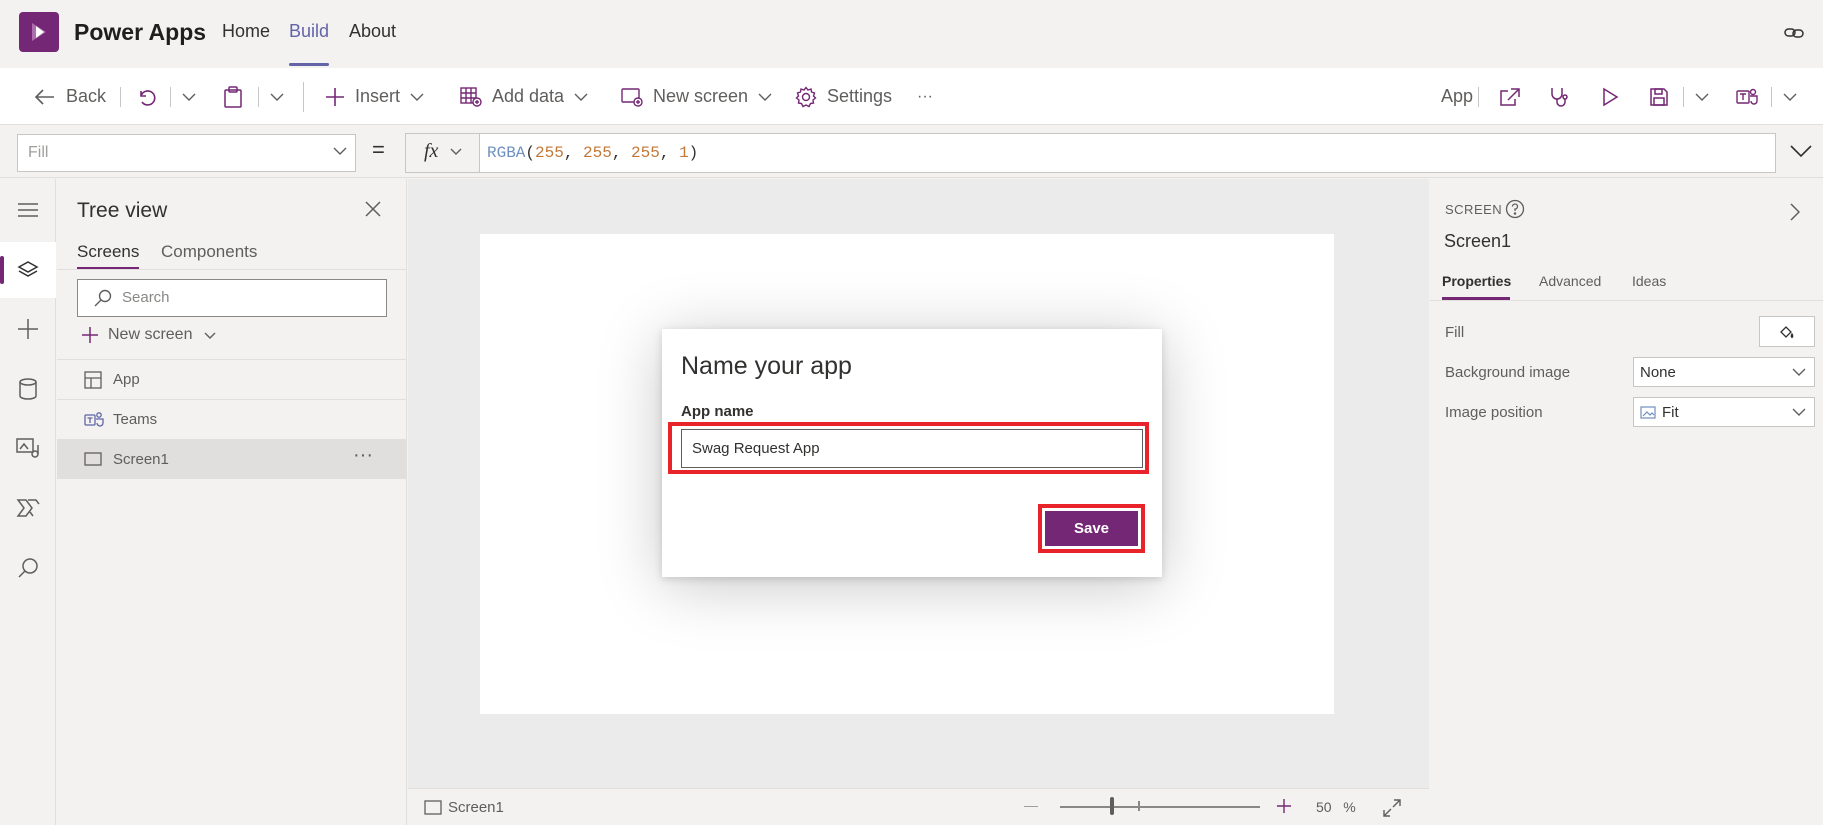 This screenshot has width=1823, height=825. I want to click on more-options-button: ···, so click(363, 455).